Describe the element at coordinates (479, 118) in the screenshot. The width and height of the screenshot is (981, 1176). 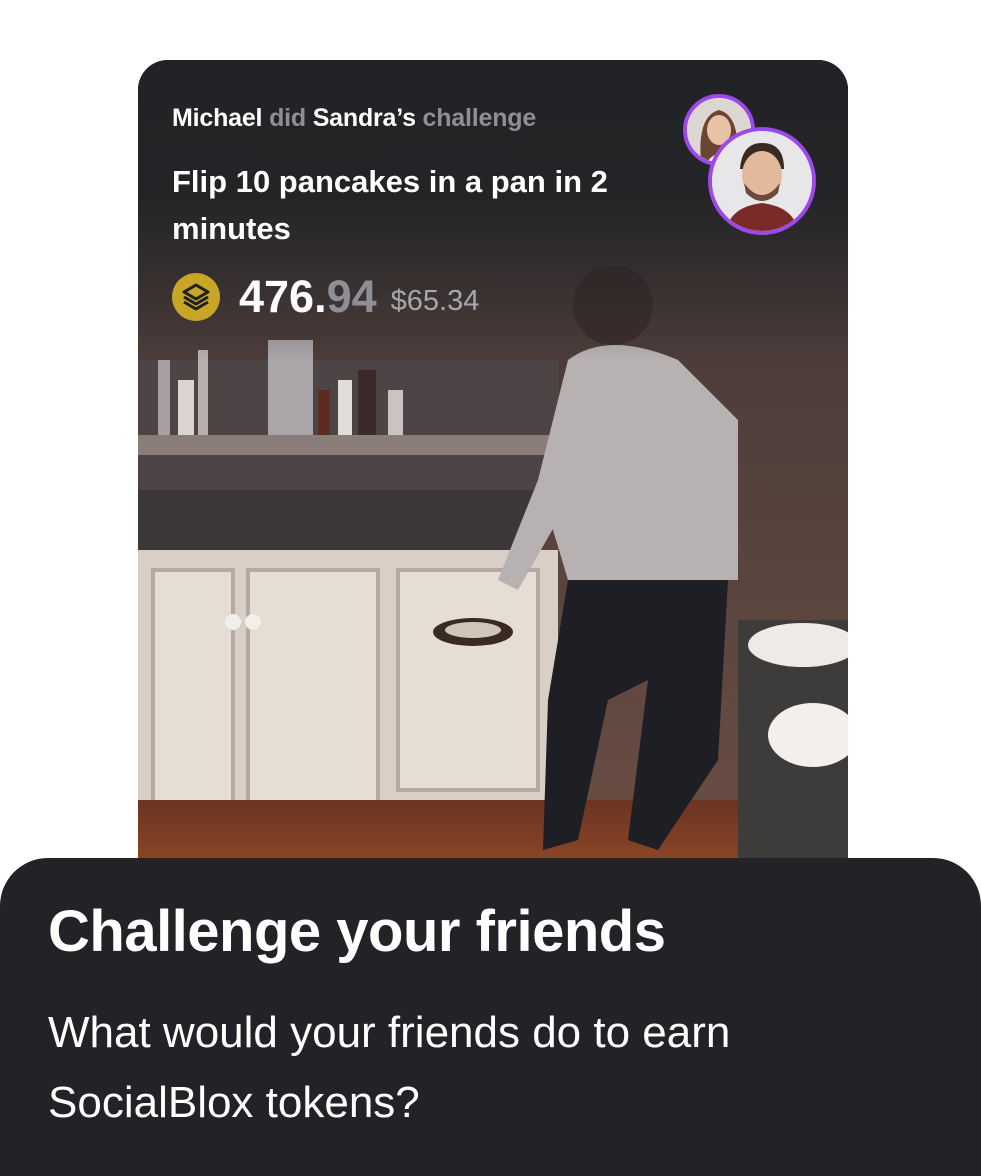
I see `challenge-label: challenge` at that location.